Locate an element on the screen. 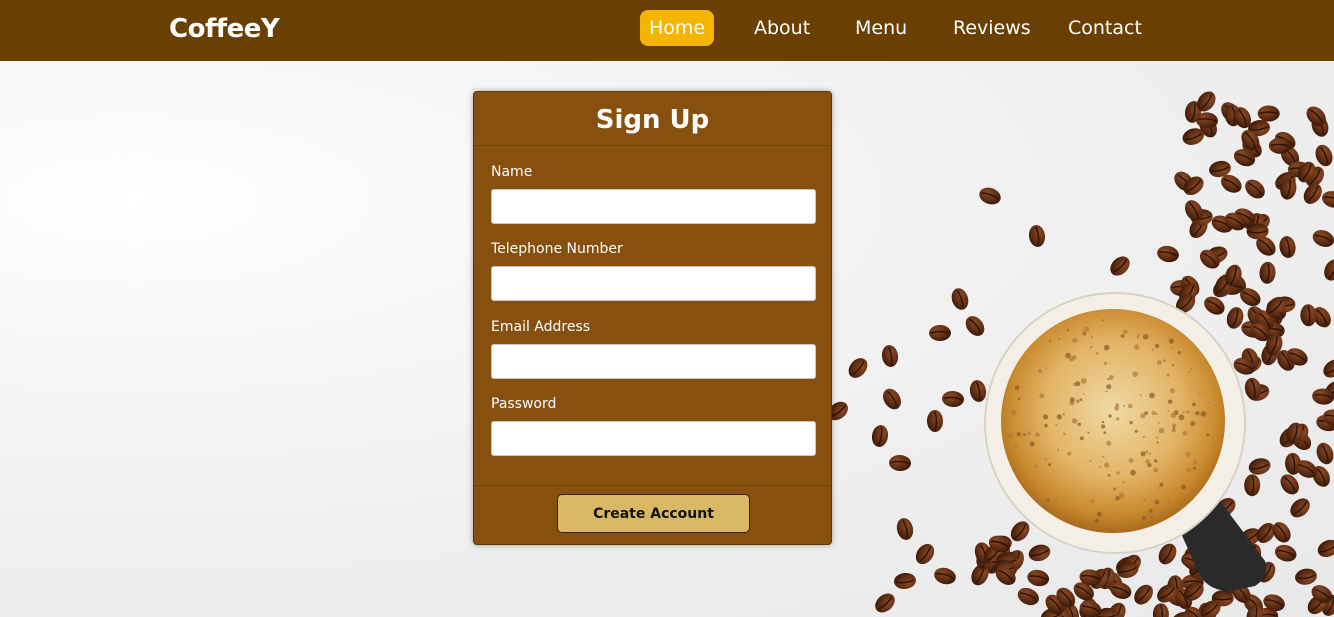 This screenshot has width=1334, height=617. form-title: Sign Up is located at coordinates (652, 120).